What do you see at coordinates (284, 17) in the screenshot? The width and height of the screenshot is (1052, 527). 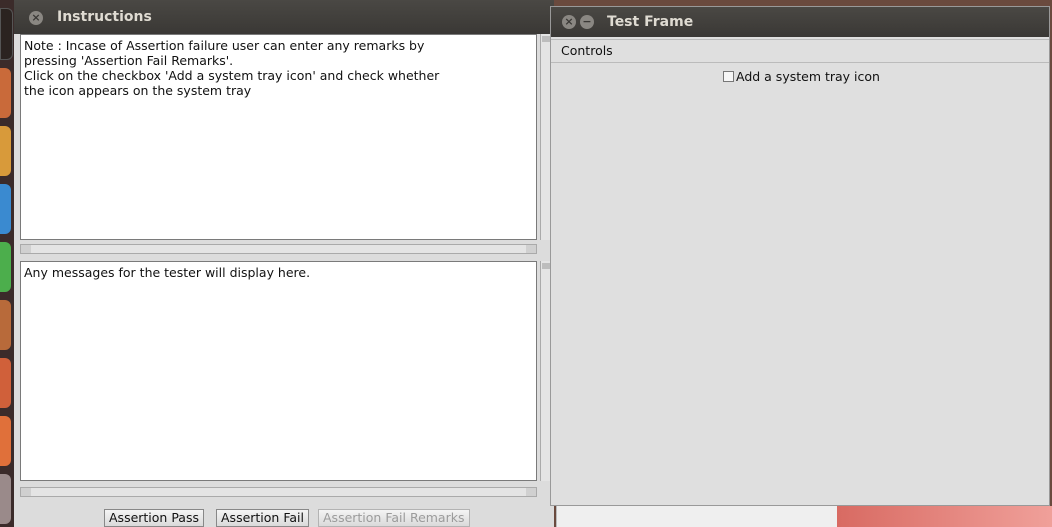 I see `instructions-titlebar: × Instructions` at bounding box center [284, 17].